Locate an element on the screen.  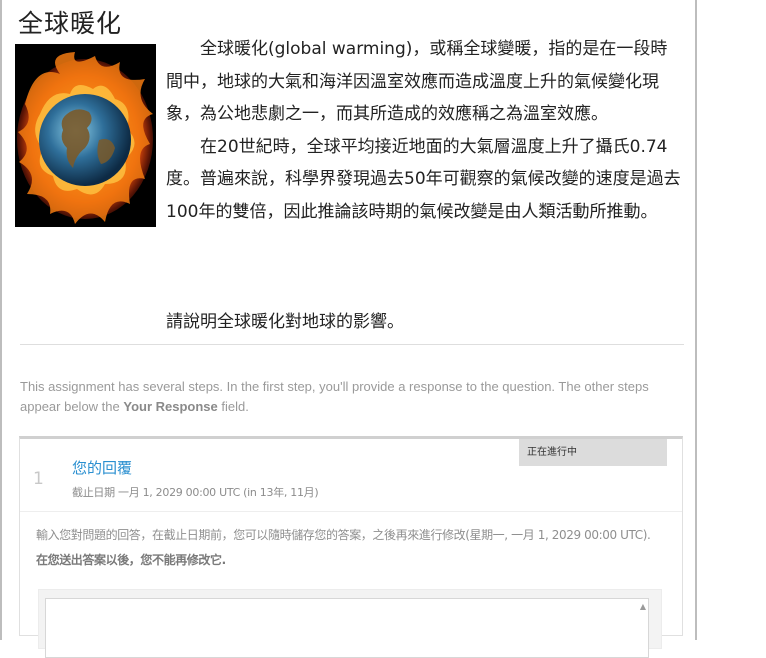
due-date: 截止日期 一月 1, 2029 00:00 UTC (in 13年, 11月) is located at coordinates (195, 492).